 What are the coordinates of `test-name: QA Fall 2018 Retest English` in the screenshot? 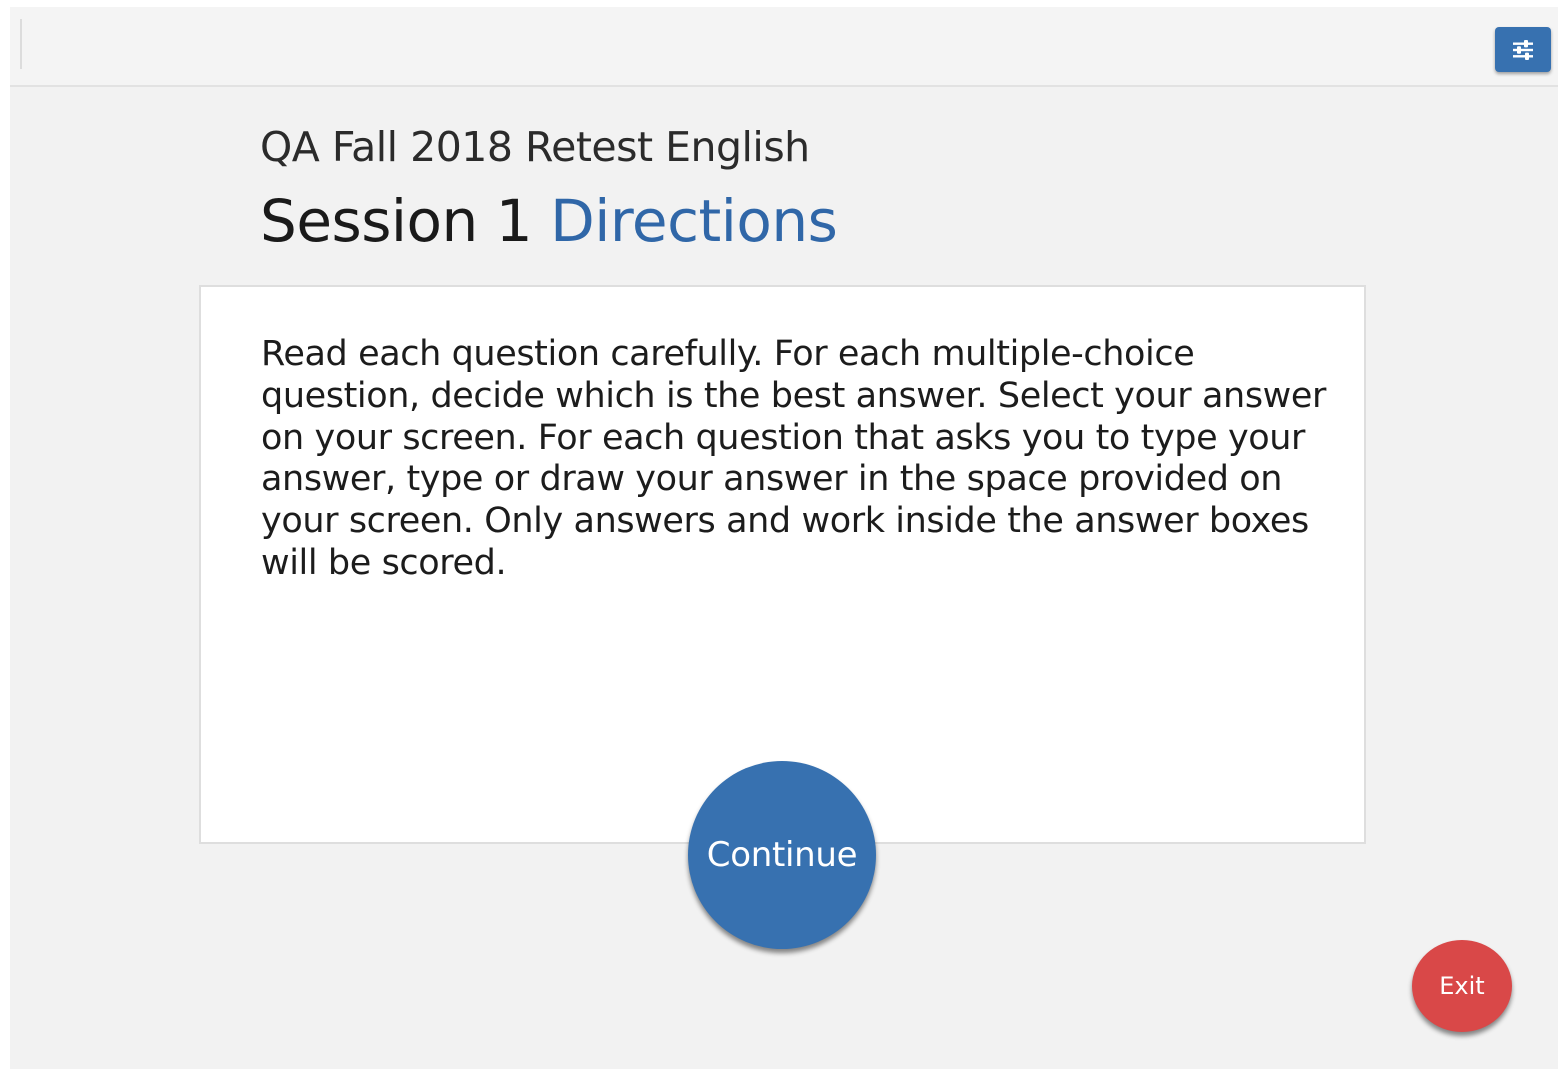 It's located at (535, 147).